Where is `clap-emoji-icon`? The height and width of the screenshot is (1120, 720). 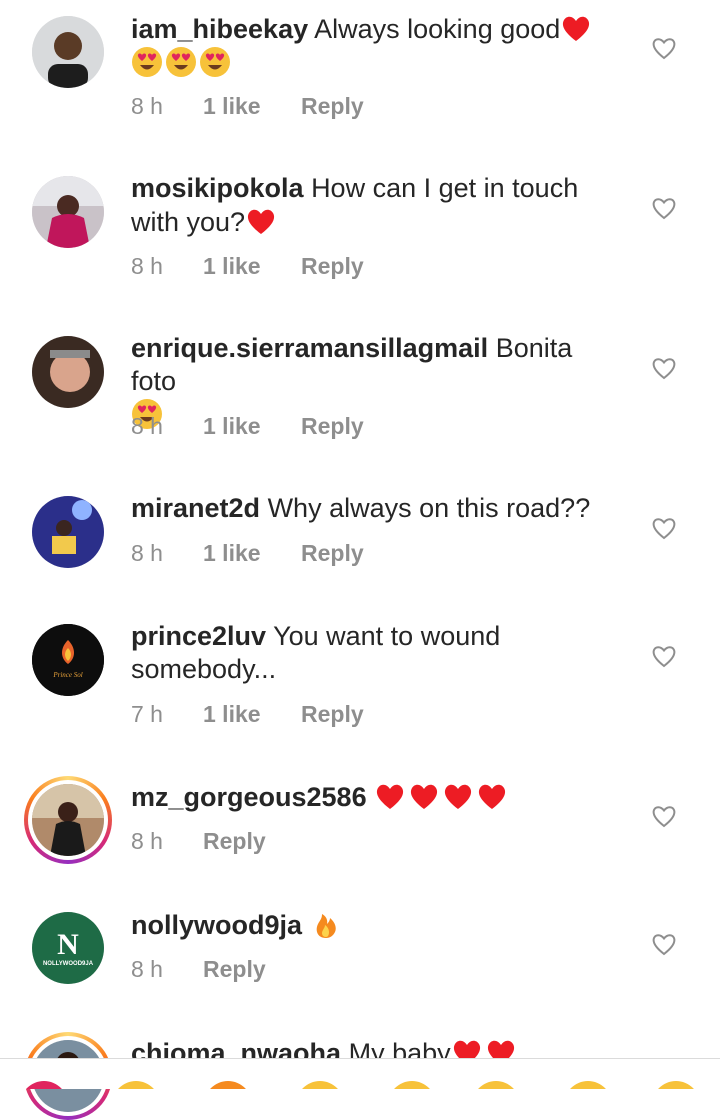
clap-emoji-icon is located at coordinates (320, 1085).